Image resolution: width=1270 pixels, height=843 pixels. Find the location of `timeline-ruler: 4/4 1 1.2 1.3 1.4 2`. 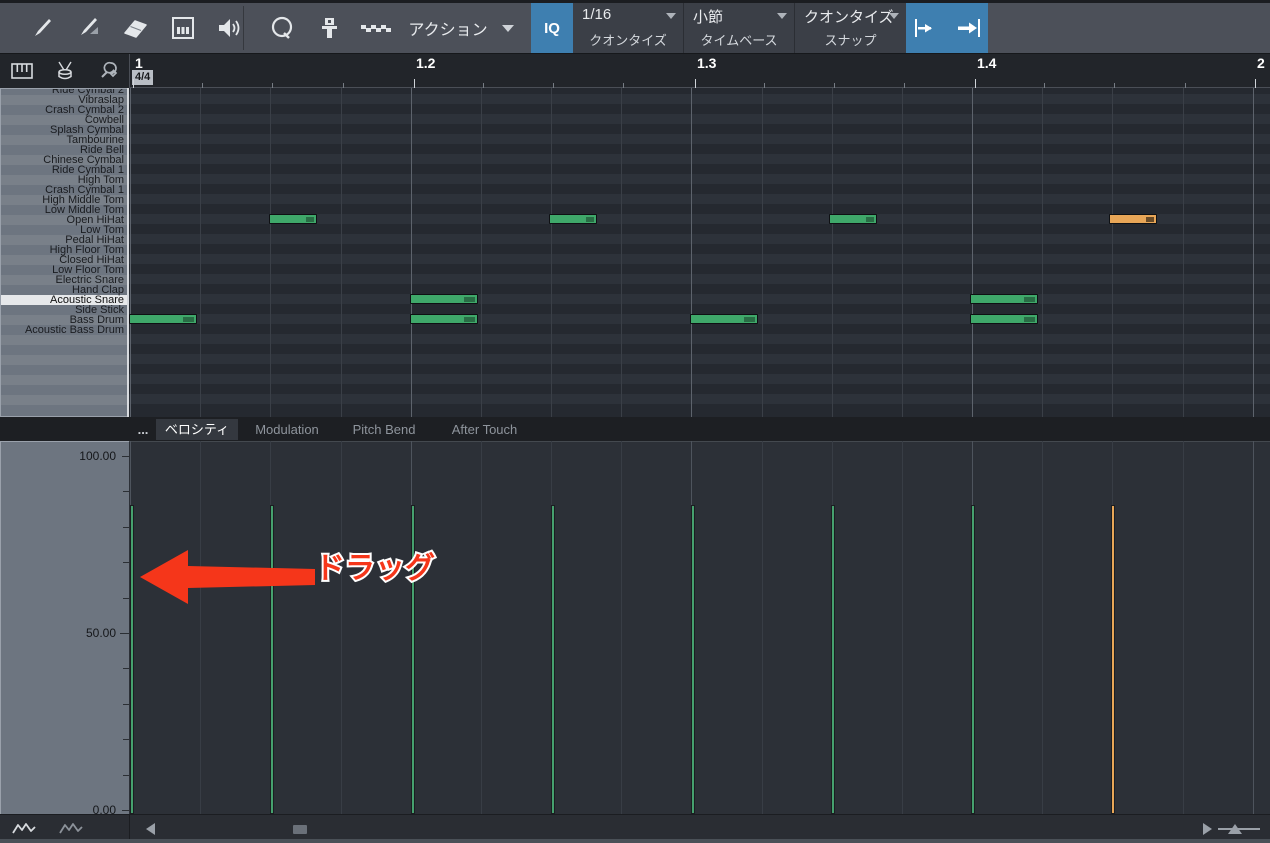

timeline-ruler: 4/4 1 1.2 1.3 1.4 2 is located at coordinates (699, 71).